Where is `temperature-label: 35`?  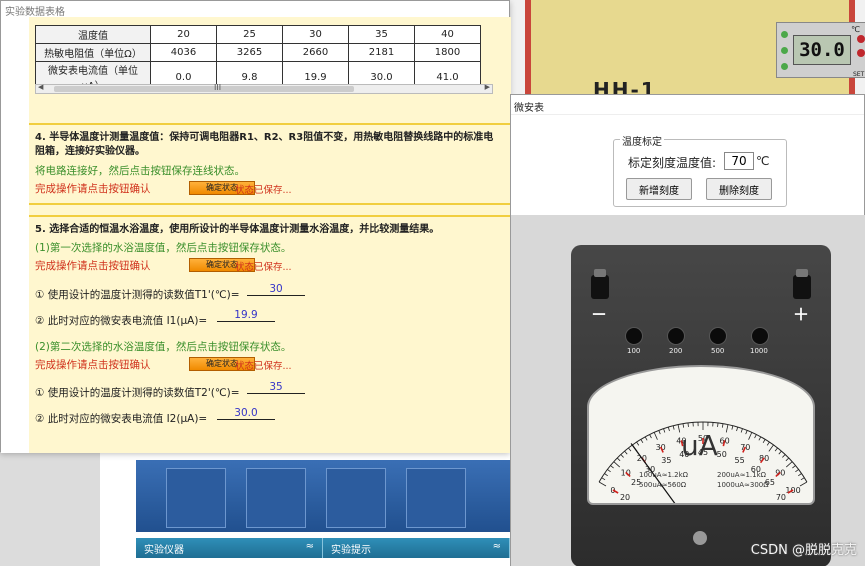 temperature-label: 35 is located at coordinates (666, 460).